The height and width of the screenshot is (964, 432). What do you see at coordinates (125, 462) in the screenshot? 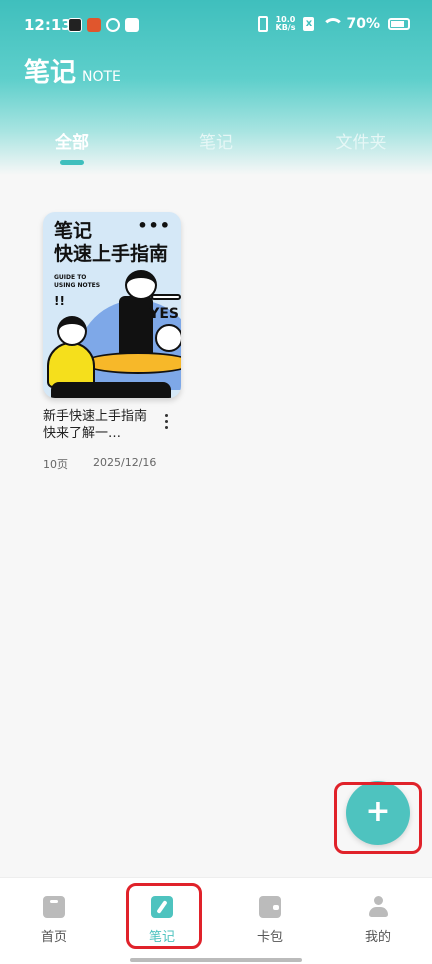
I see `note-date: 2025/12/16` at bounding box center [125, 462].